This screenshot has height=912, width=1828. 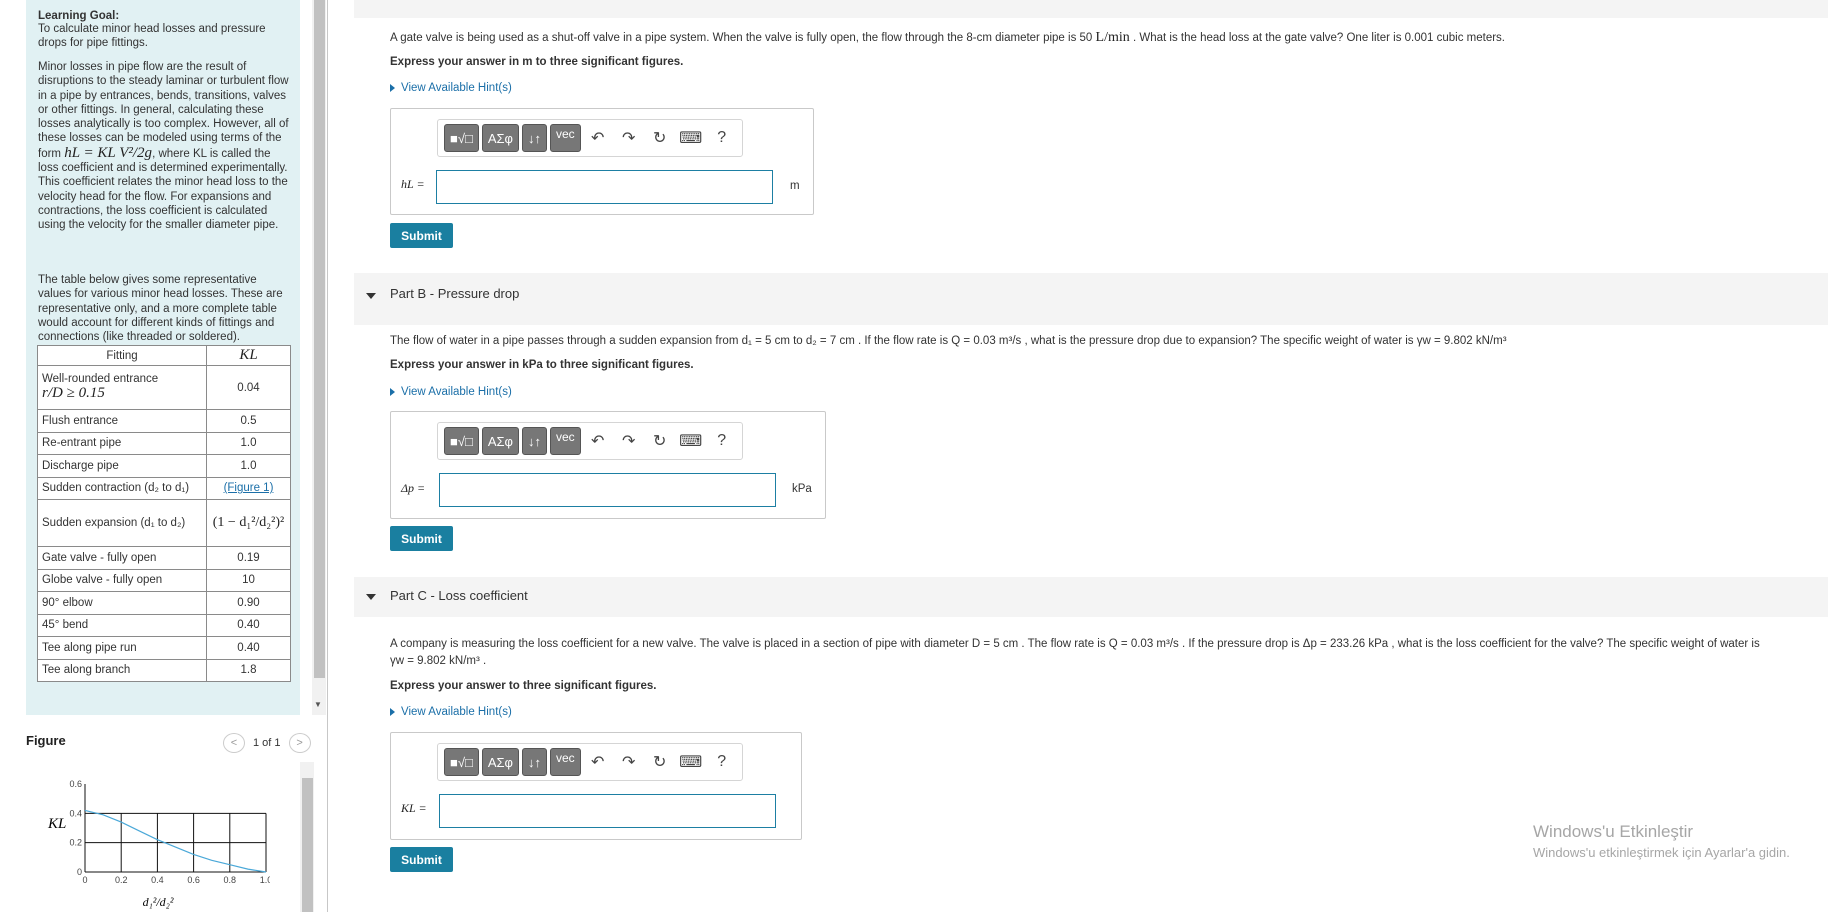 I want to click on x-tick-label: 1.0, so click(x=265, y=880).